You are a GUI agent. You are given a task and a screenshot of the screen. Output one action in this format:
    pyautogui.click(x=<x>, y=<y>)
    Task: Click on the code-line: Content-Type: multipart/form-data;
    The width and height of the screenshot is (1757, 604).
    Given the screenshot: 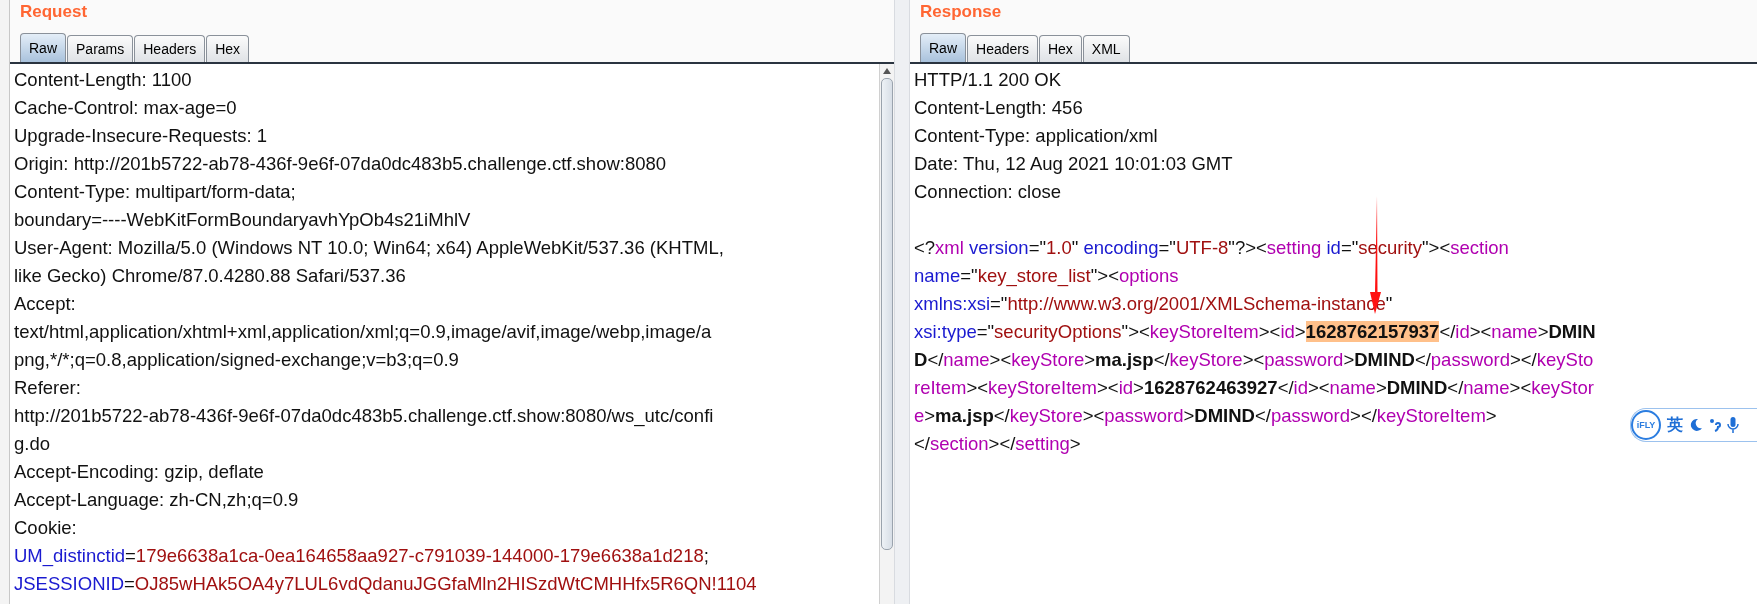 What is the action you would take?
    pyautogui.click(x=155, y=192)
    